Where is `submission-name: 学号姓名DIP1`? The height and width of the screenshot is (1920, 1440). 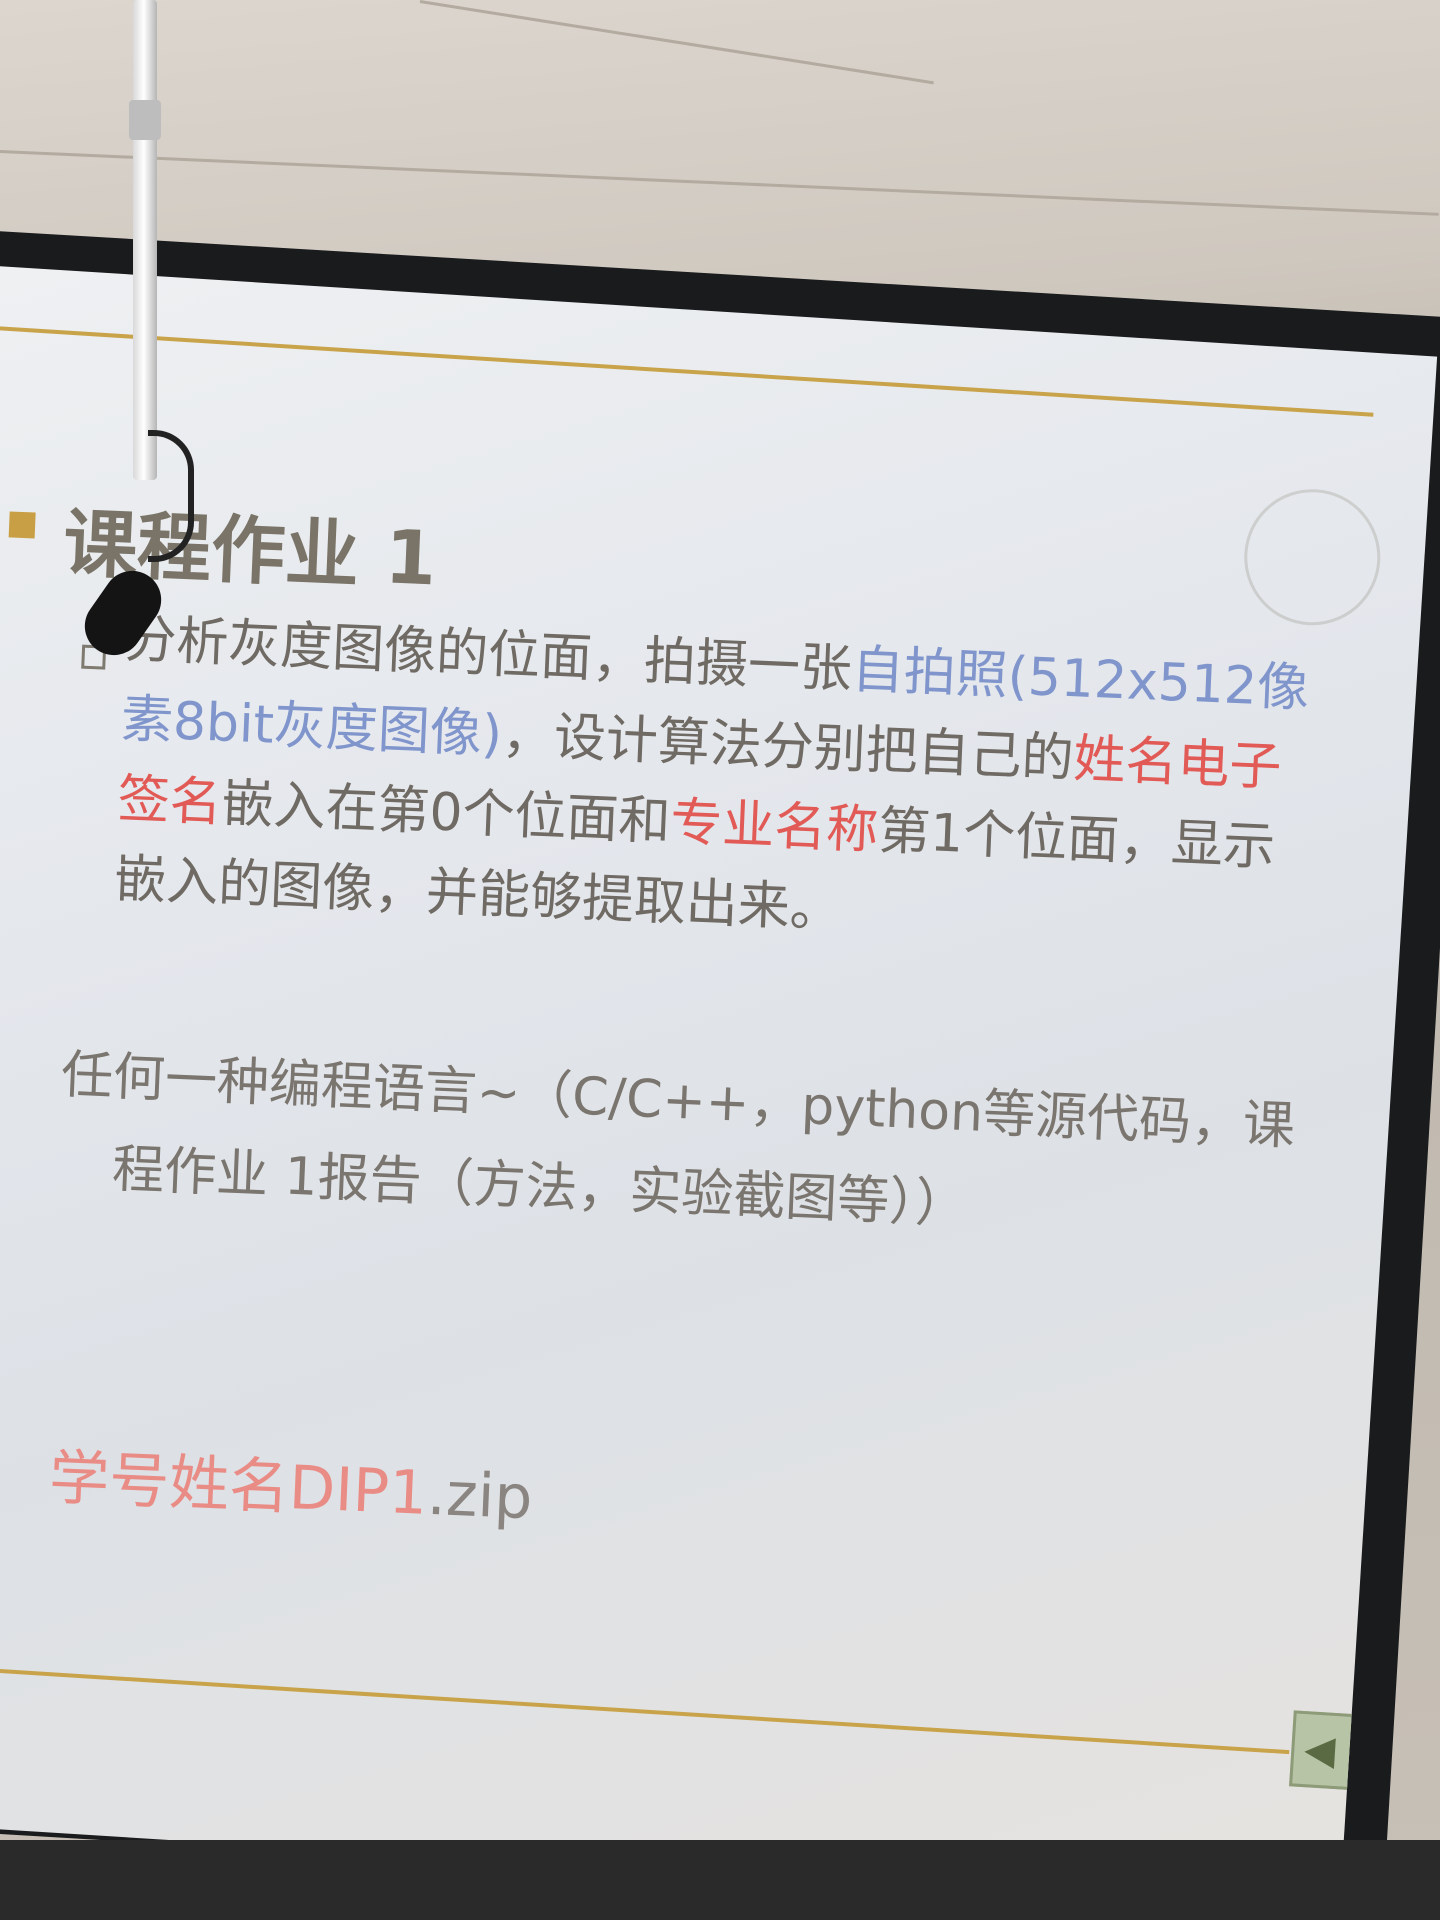
submission-name: 学号姓名DIP1 is located at coordinates (238, 1485).